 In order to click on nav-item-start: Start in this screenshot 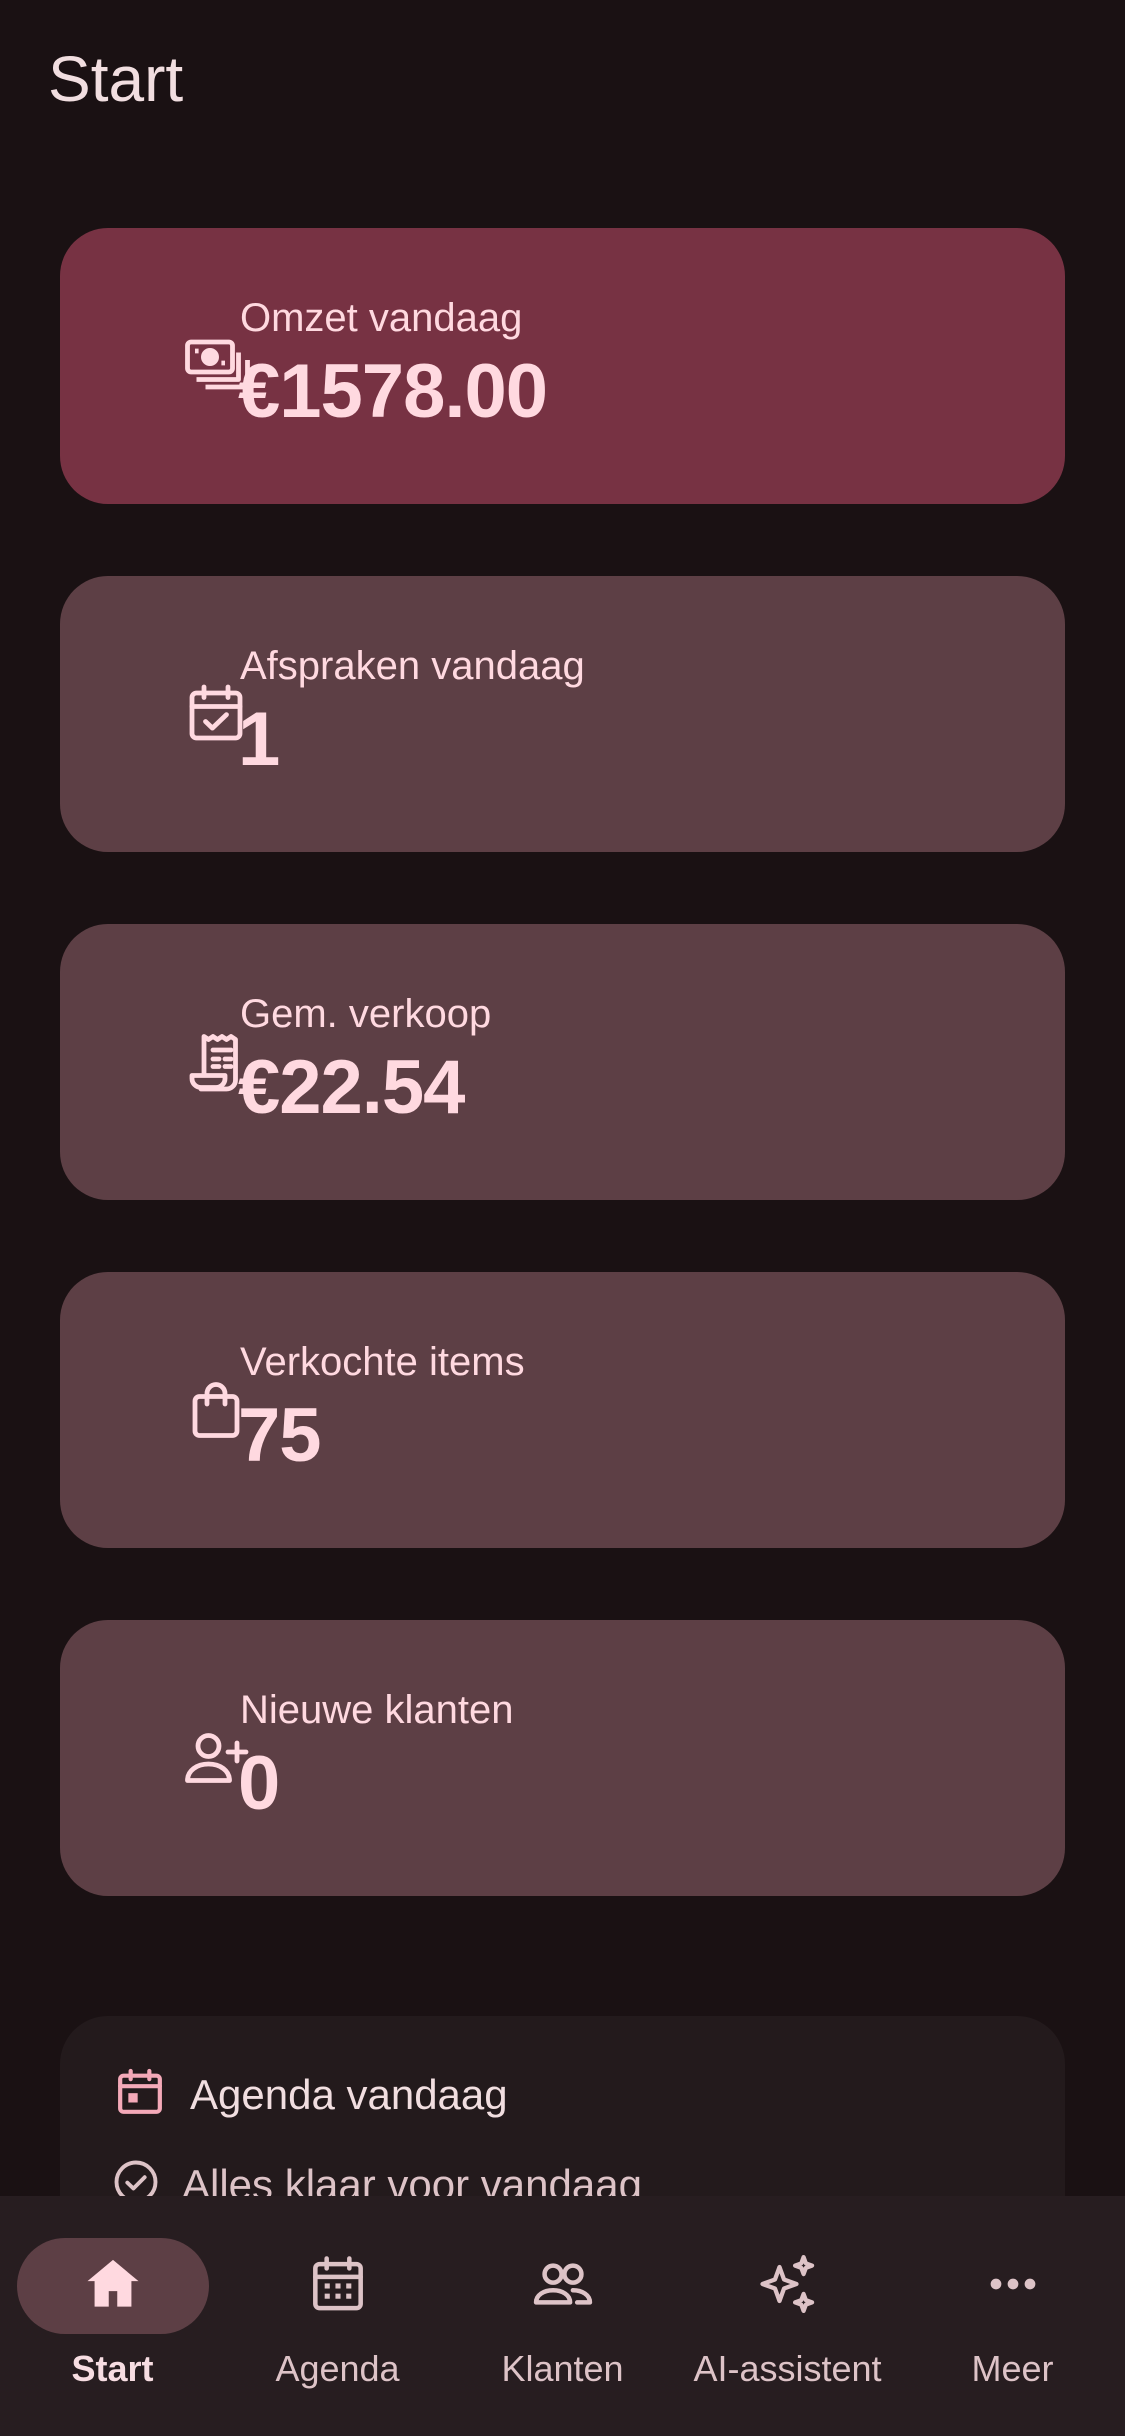, I will do `click(112, 2316)`.